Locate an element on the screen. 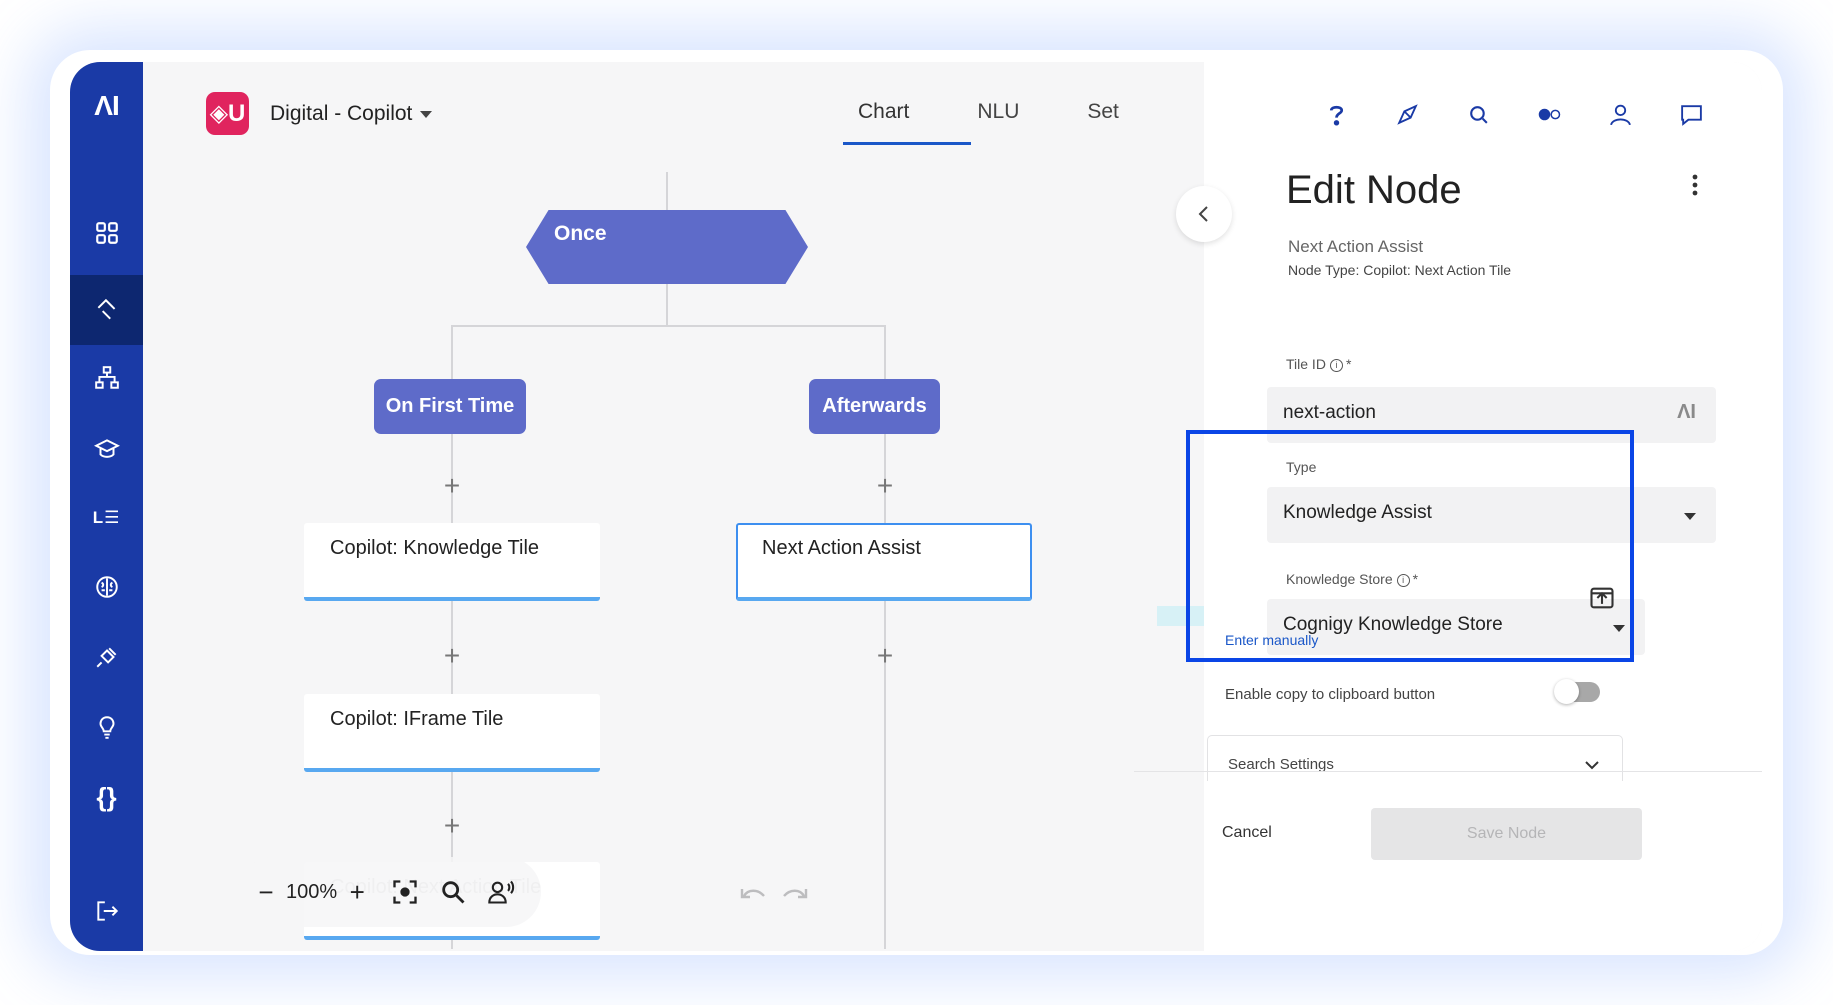 The image size is (1833, 1005). open-store-icon is located at coordinates (1602, 598).